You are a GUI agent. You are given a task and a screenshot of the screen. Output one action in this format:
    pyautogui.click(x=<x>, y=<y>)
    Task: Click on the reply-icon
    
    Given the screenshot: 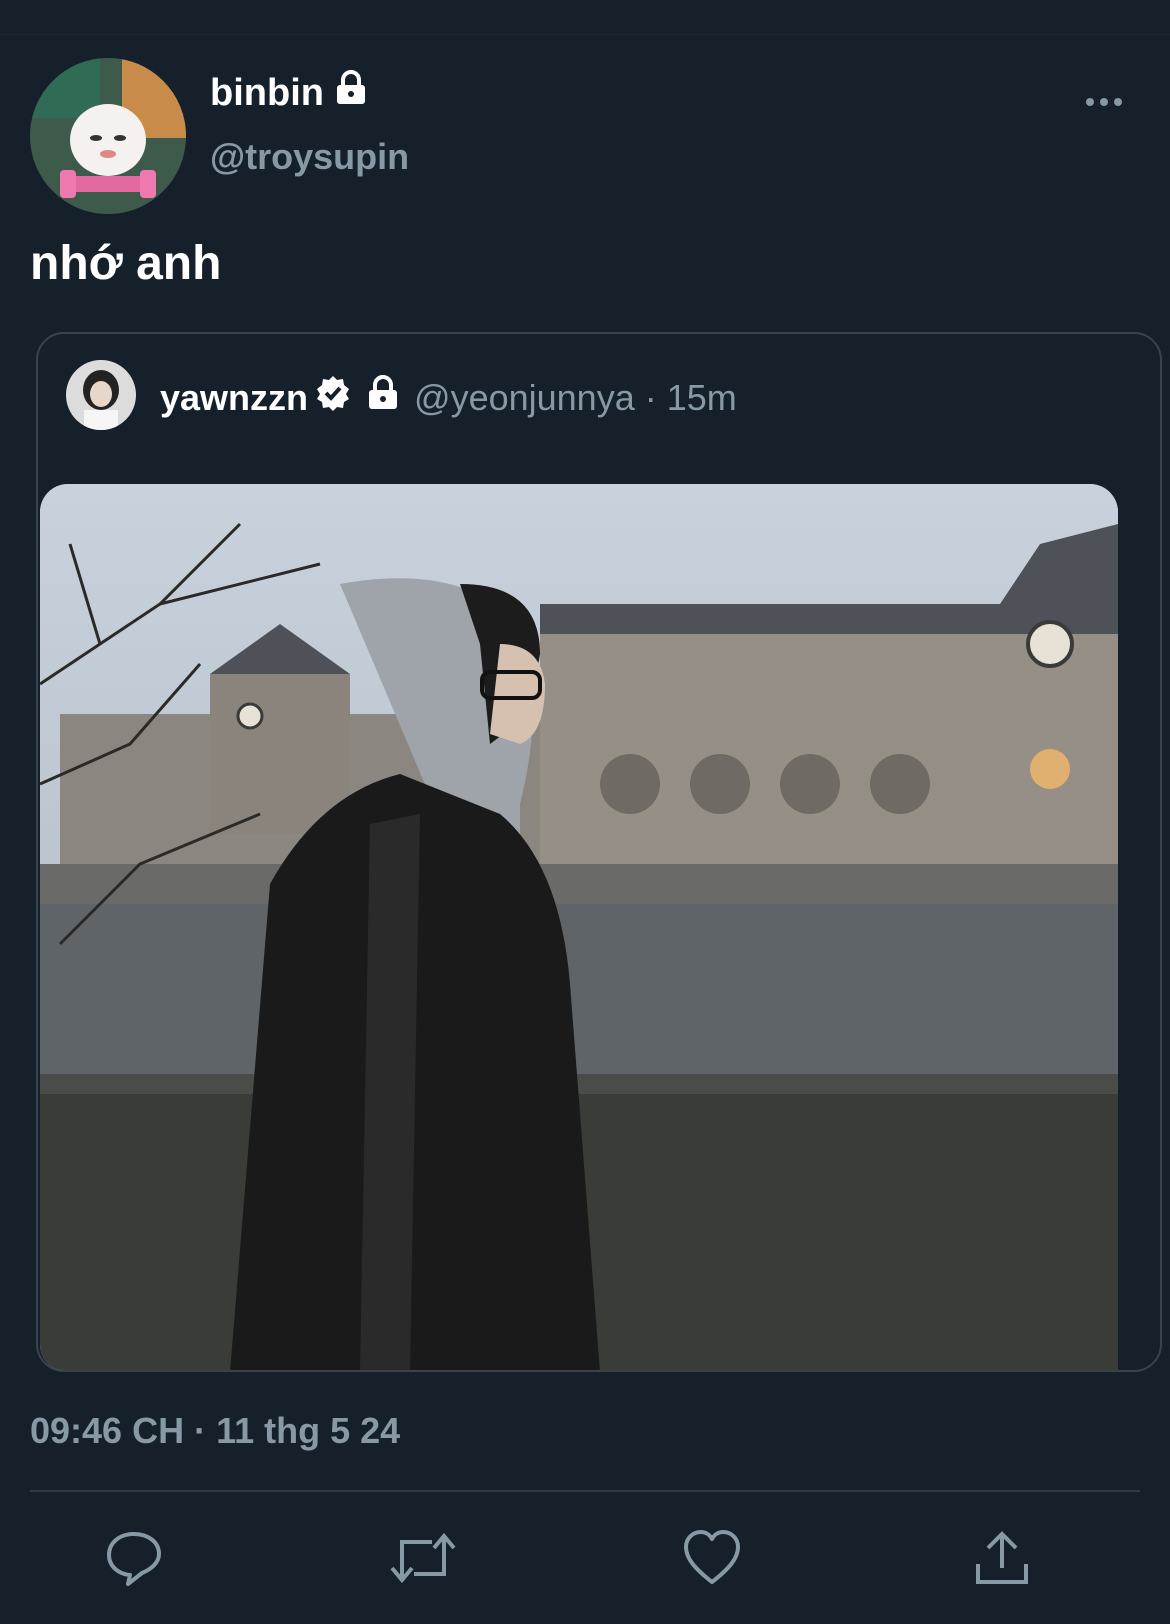 What is the action you would take?
    pyautogui.click(x=134, y=1558)
    